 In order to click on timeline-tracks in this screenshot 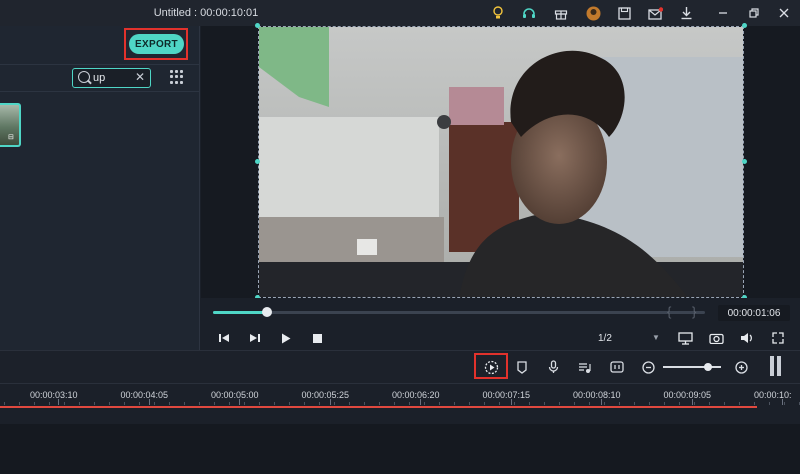, I will do `click(400, 449)`.